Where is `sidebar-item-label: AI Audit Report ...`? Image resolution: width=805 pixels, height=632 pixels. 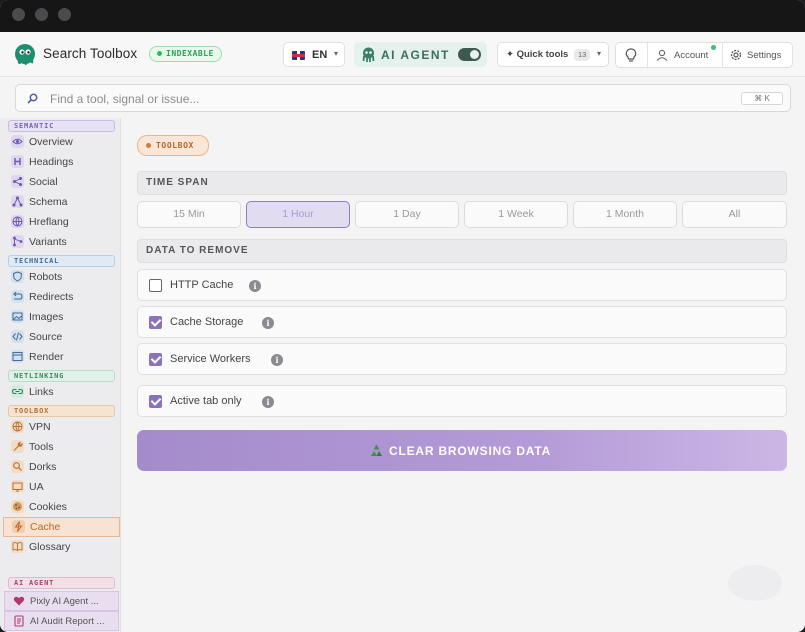
sidebar-item-label: AI Audit Report ... is located at coordinates (67, 621).